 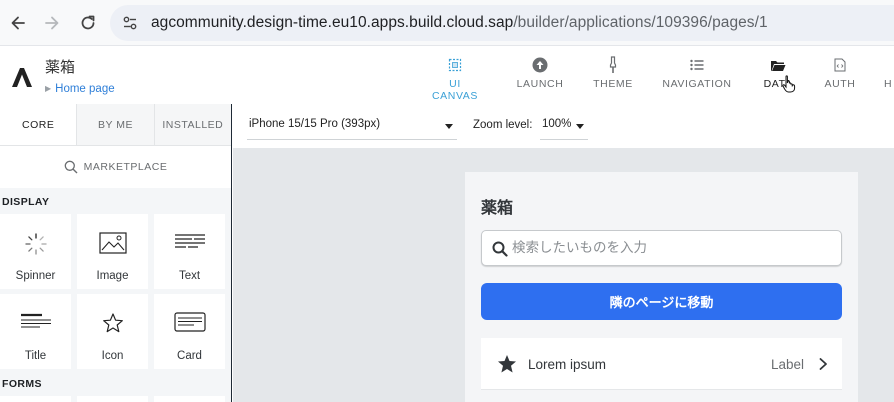 What do you see at coordinates (507, 364) in the screenshot?
I see `star-icon` at bounding box center [507, 364].